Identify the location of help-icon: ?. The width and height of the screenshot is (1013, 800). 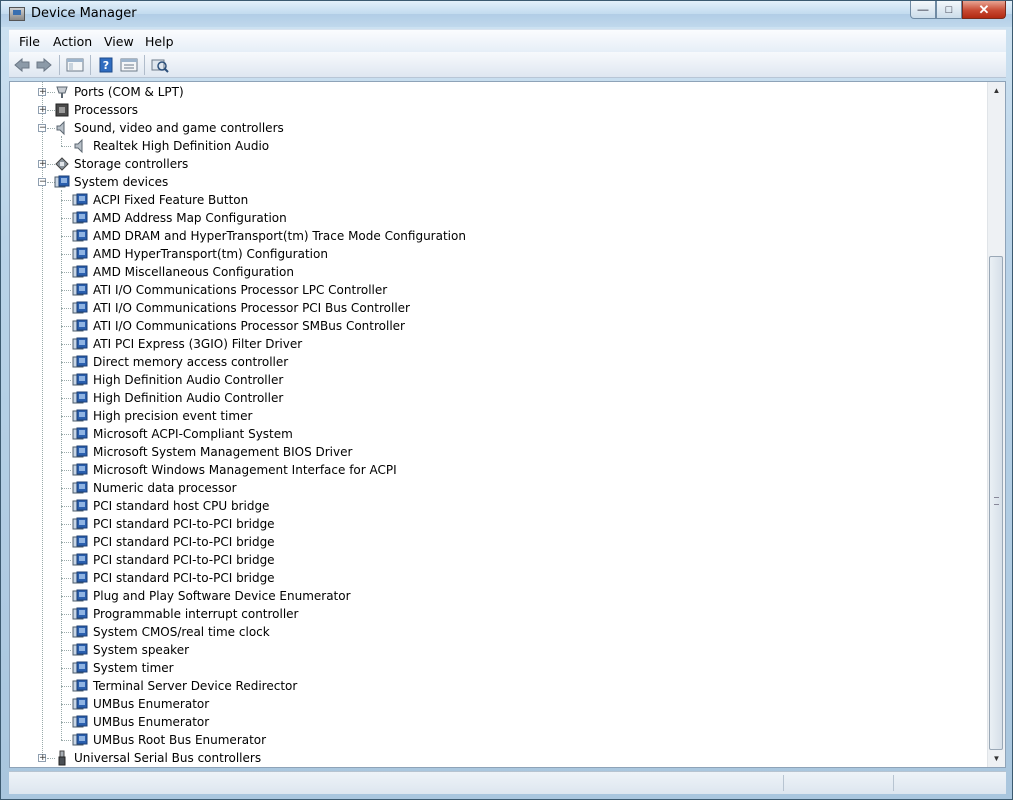
(106, 65).